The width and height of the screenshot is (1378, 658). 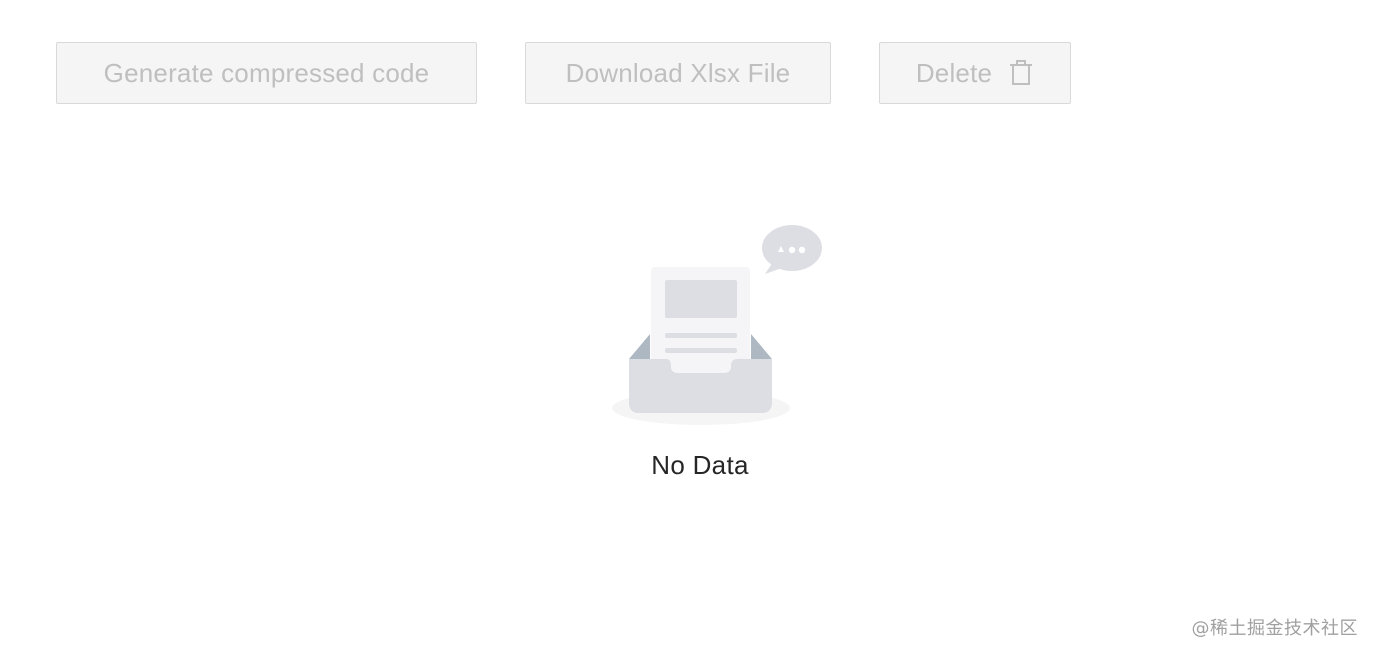 I want to click on download-xlsx-button: Download Xlsx File, so click(x=678, y=73).